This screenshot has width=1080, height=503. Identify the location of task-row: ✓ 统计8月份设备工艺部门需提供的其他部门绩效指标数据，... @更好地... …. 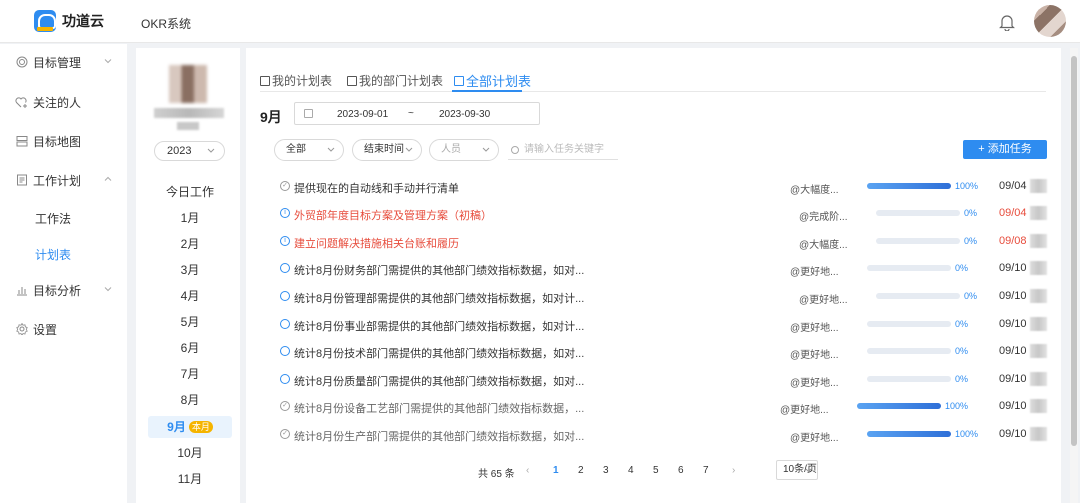
(663, 406).